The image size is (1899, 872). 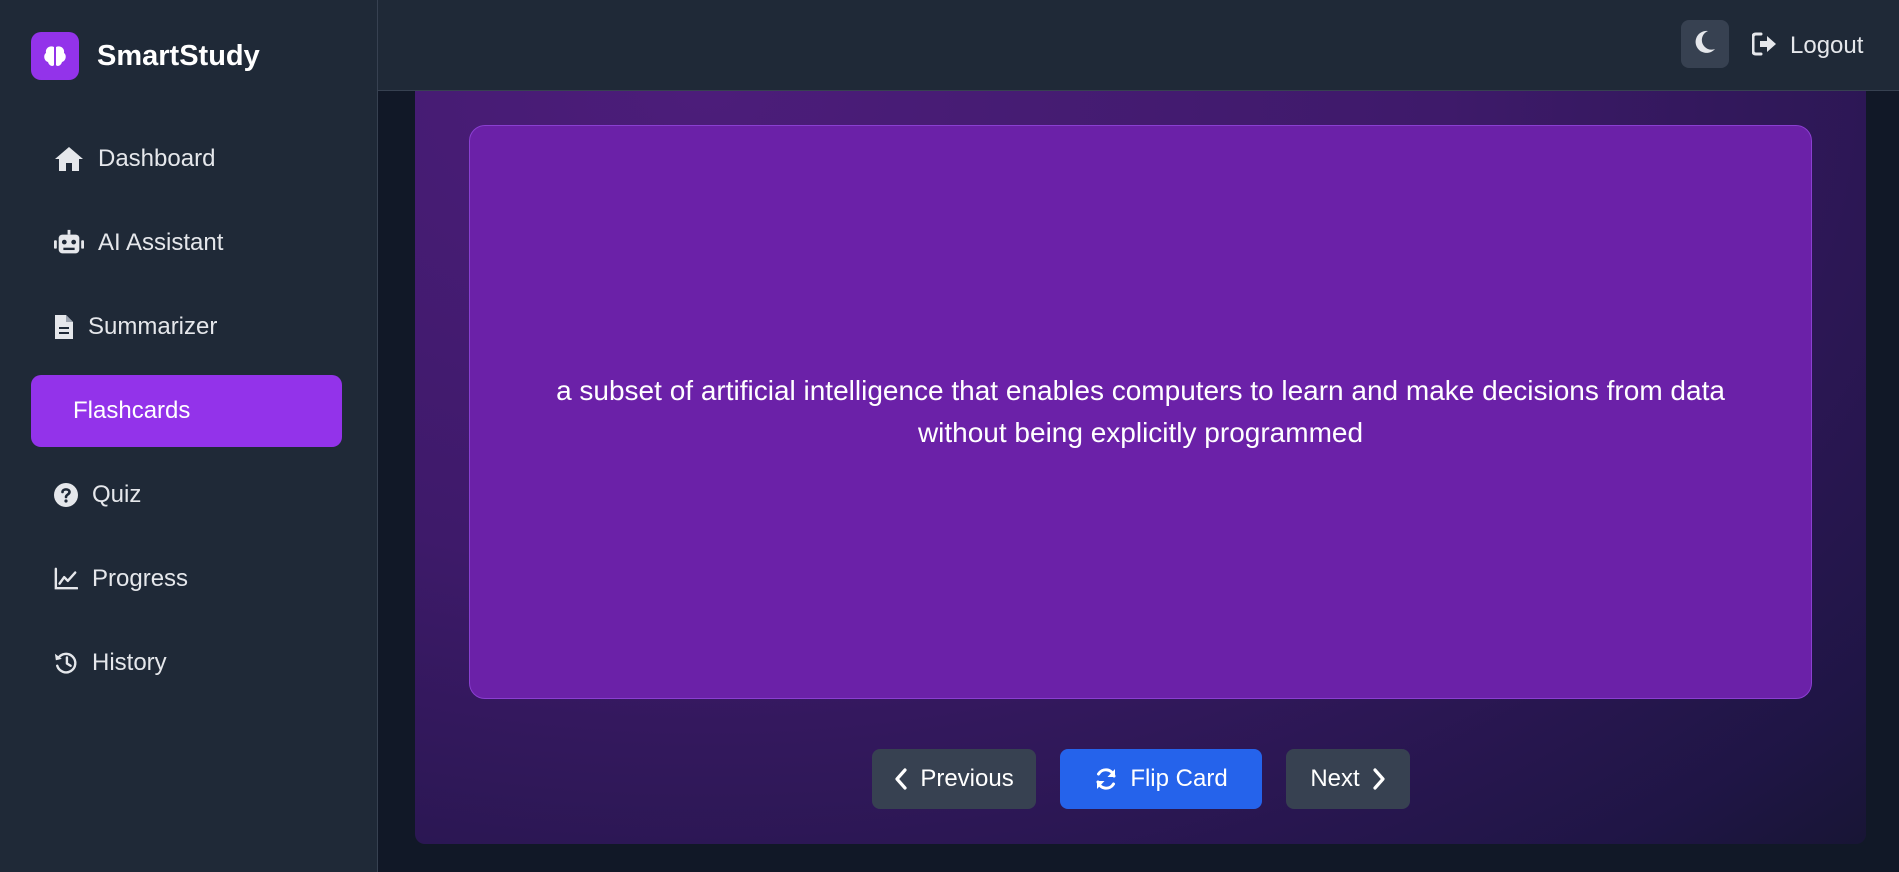 I want to click on chevron-left-icon, so click(x=901, y=779).